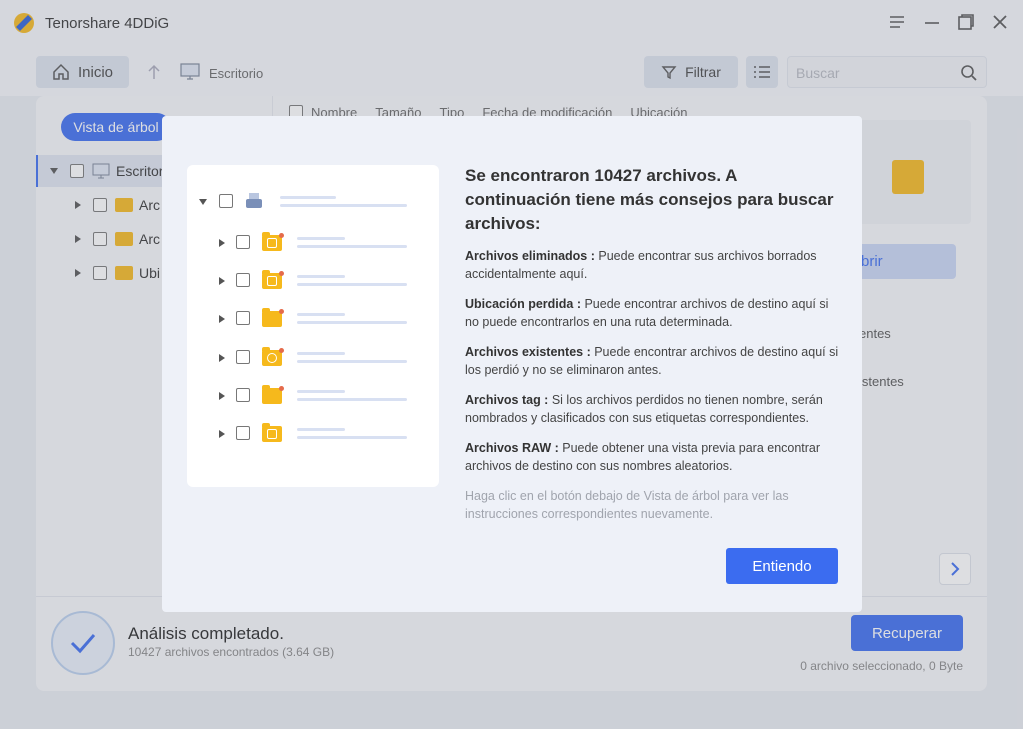 This screenshot has height=729, width=1023. I want to click on tip-term: Archivos existentes :, so click(528, 352).